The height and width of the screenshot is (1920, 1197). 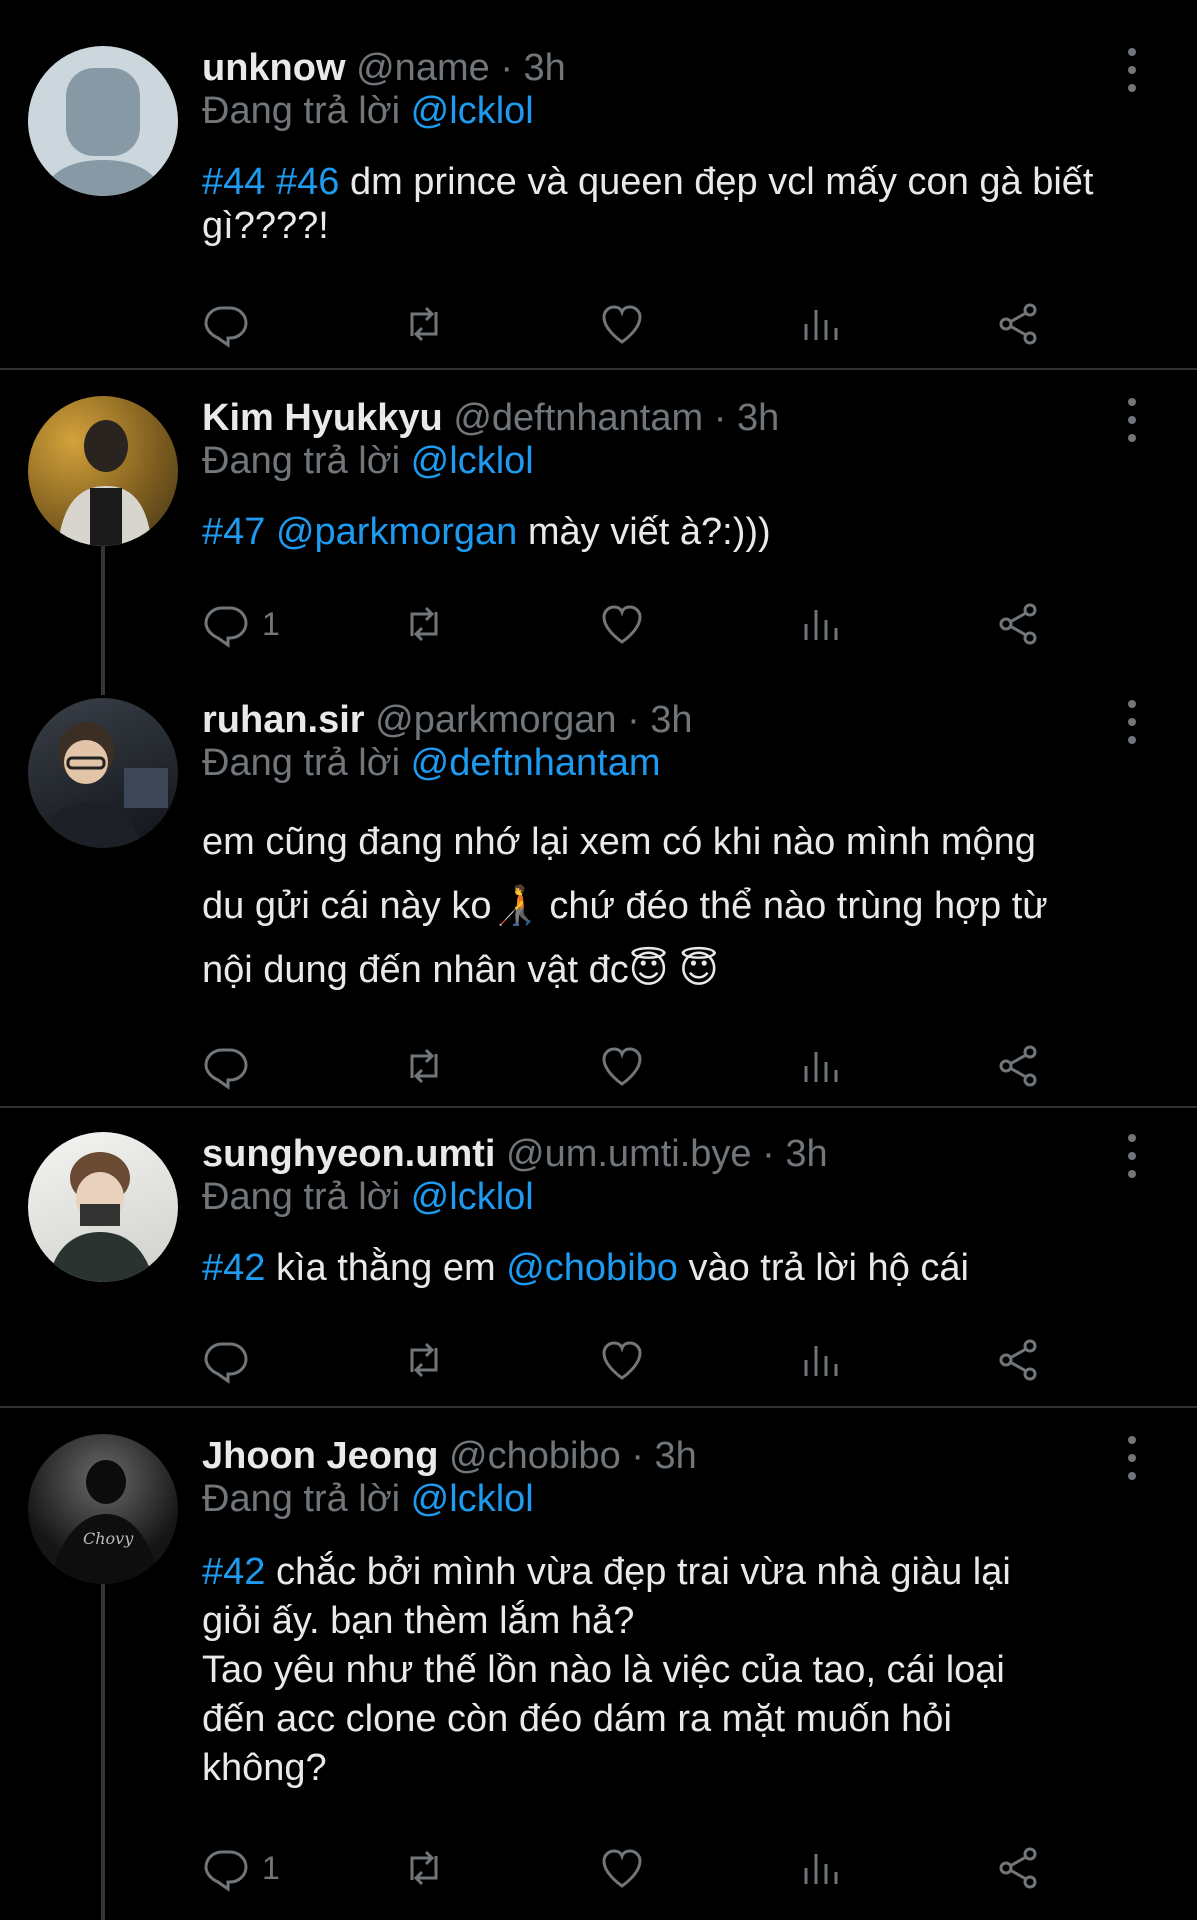 I want to click on tweet-text: #47 @parkmorgan mày viết à?:))), so click(x=682, y=532).